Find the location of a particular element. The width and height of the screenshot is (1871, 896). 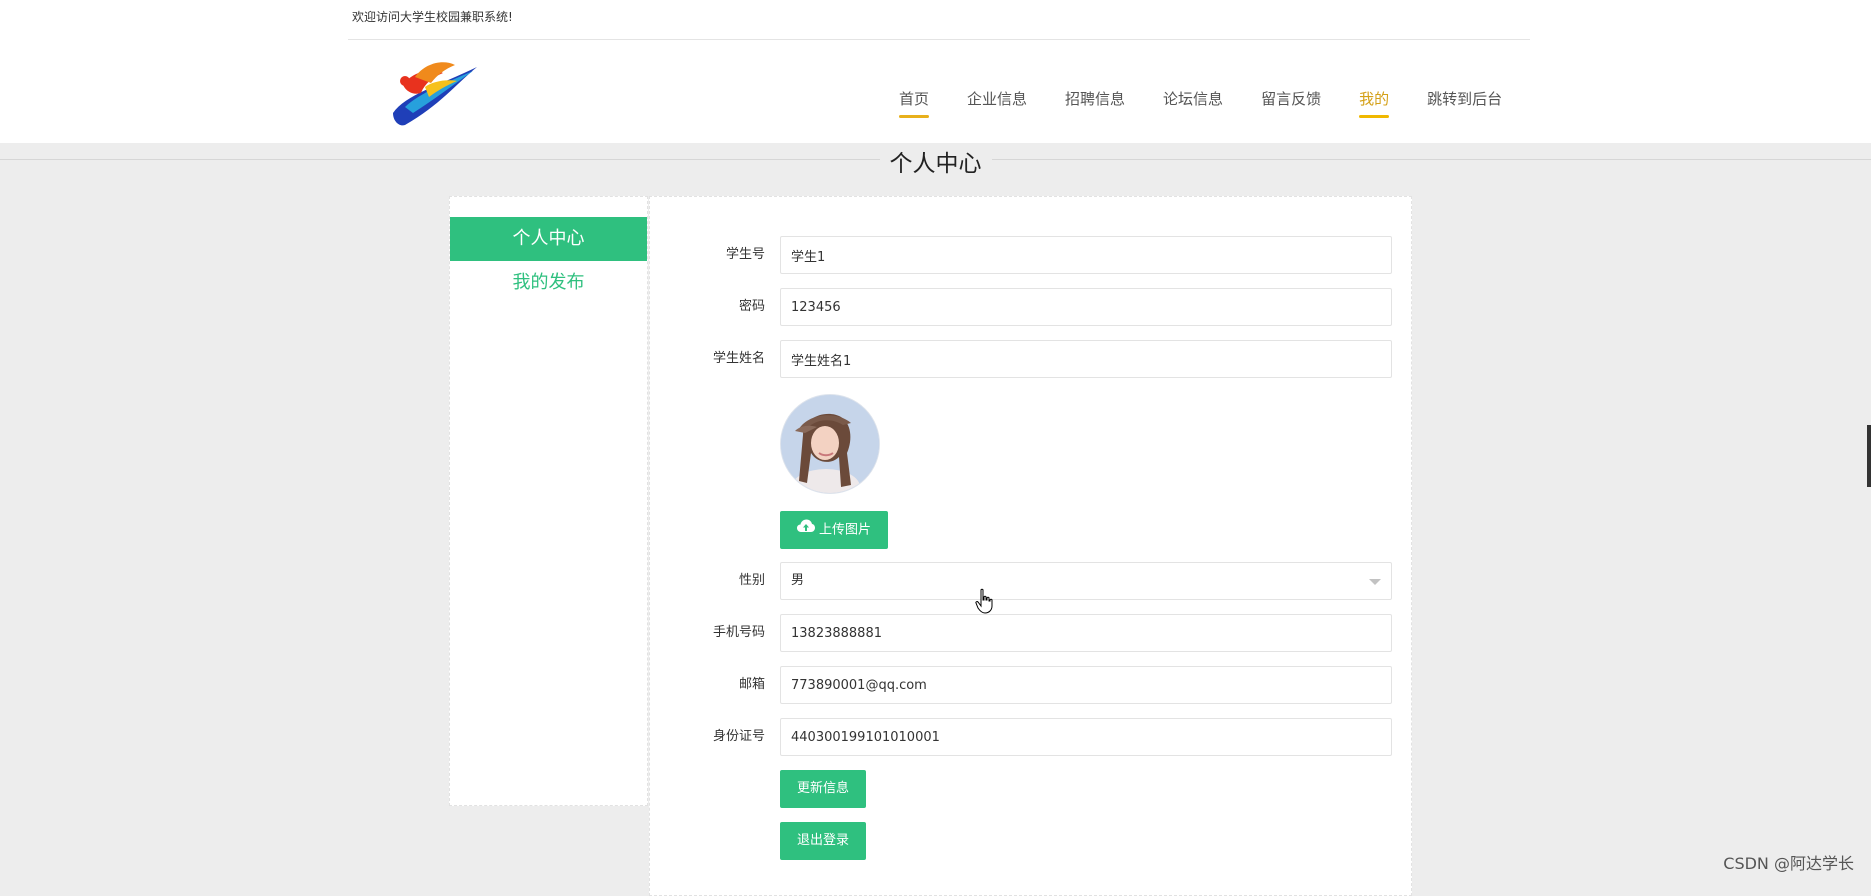

form-row-phone: 手机号码 is located at coordinates (1031, 633).